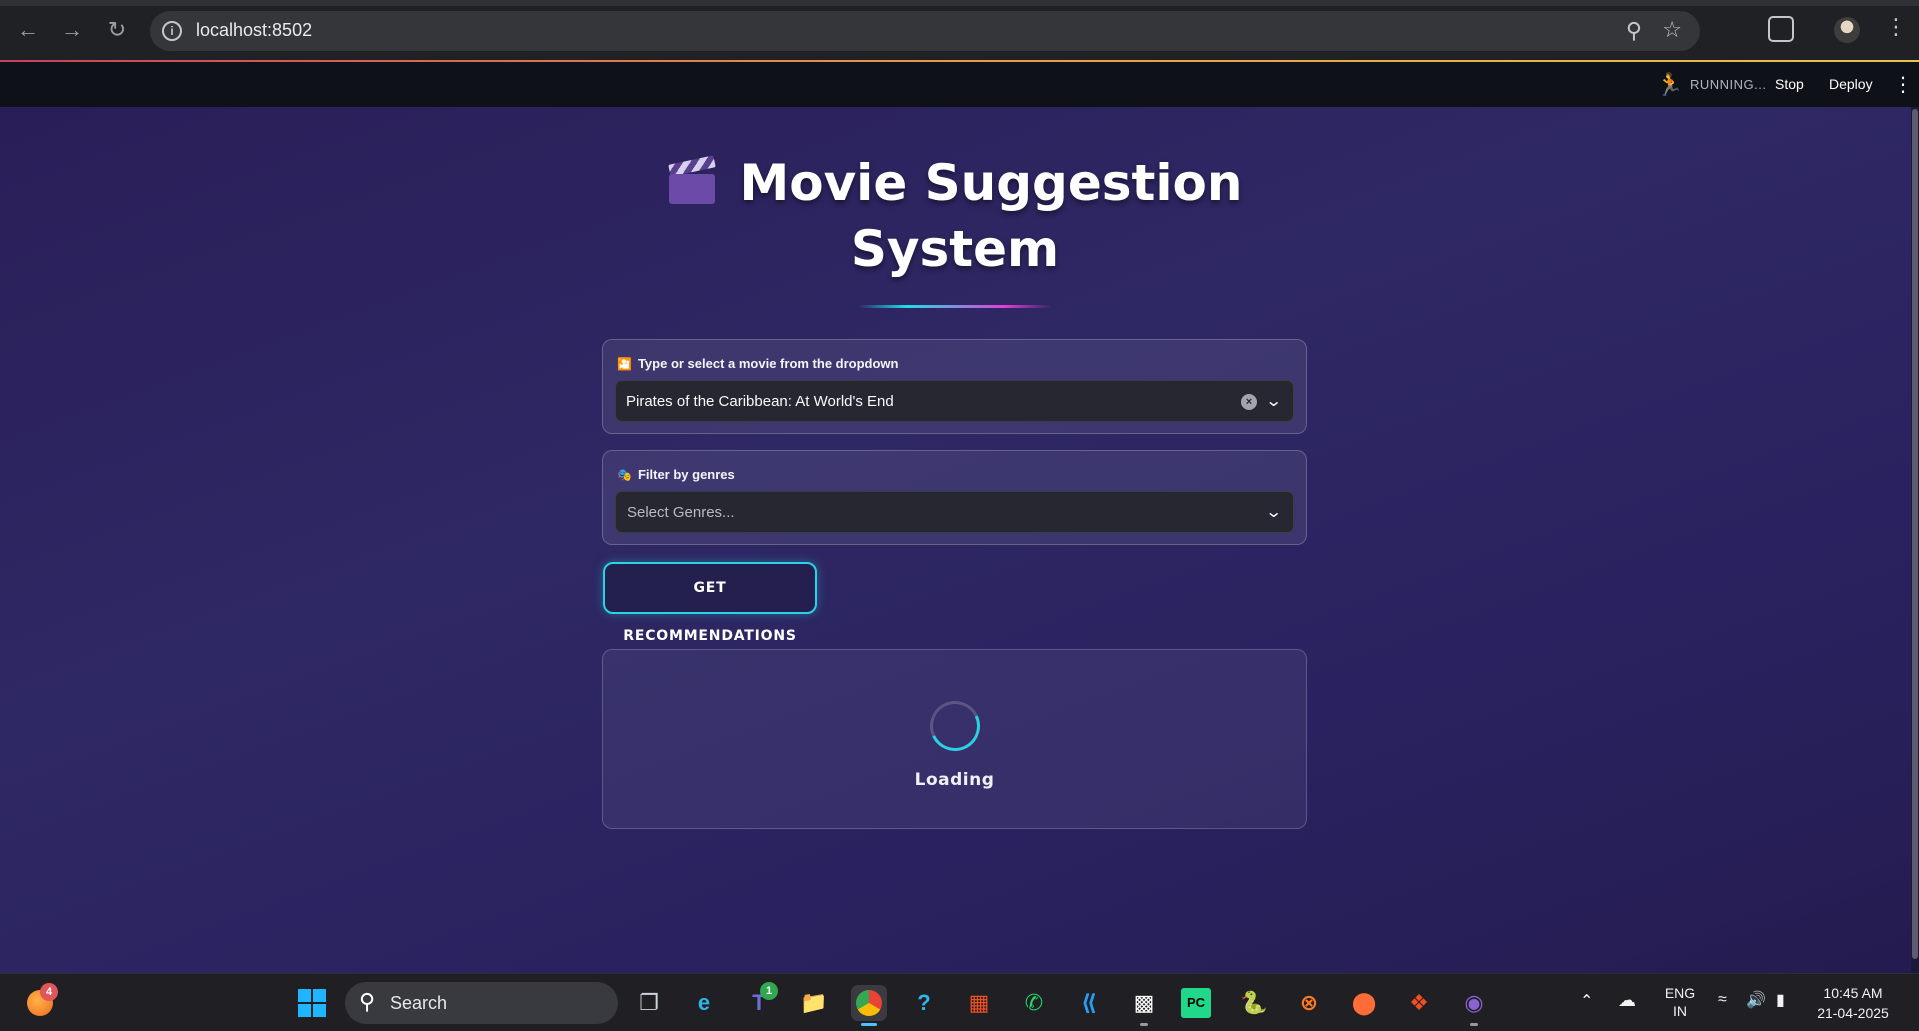 This screenshot has width=1919, height=1031. I want to click on stop-button: Stop, so click(1789, 84).